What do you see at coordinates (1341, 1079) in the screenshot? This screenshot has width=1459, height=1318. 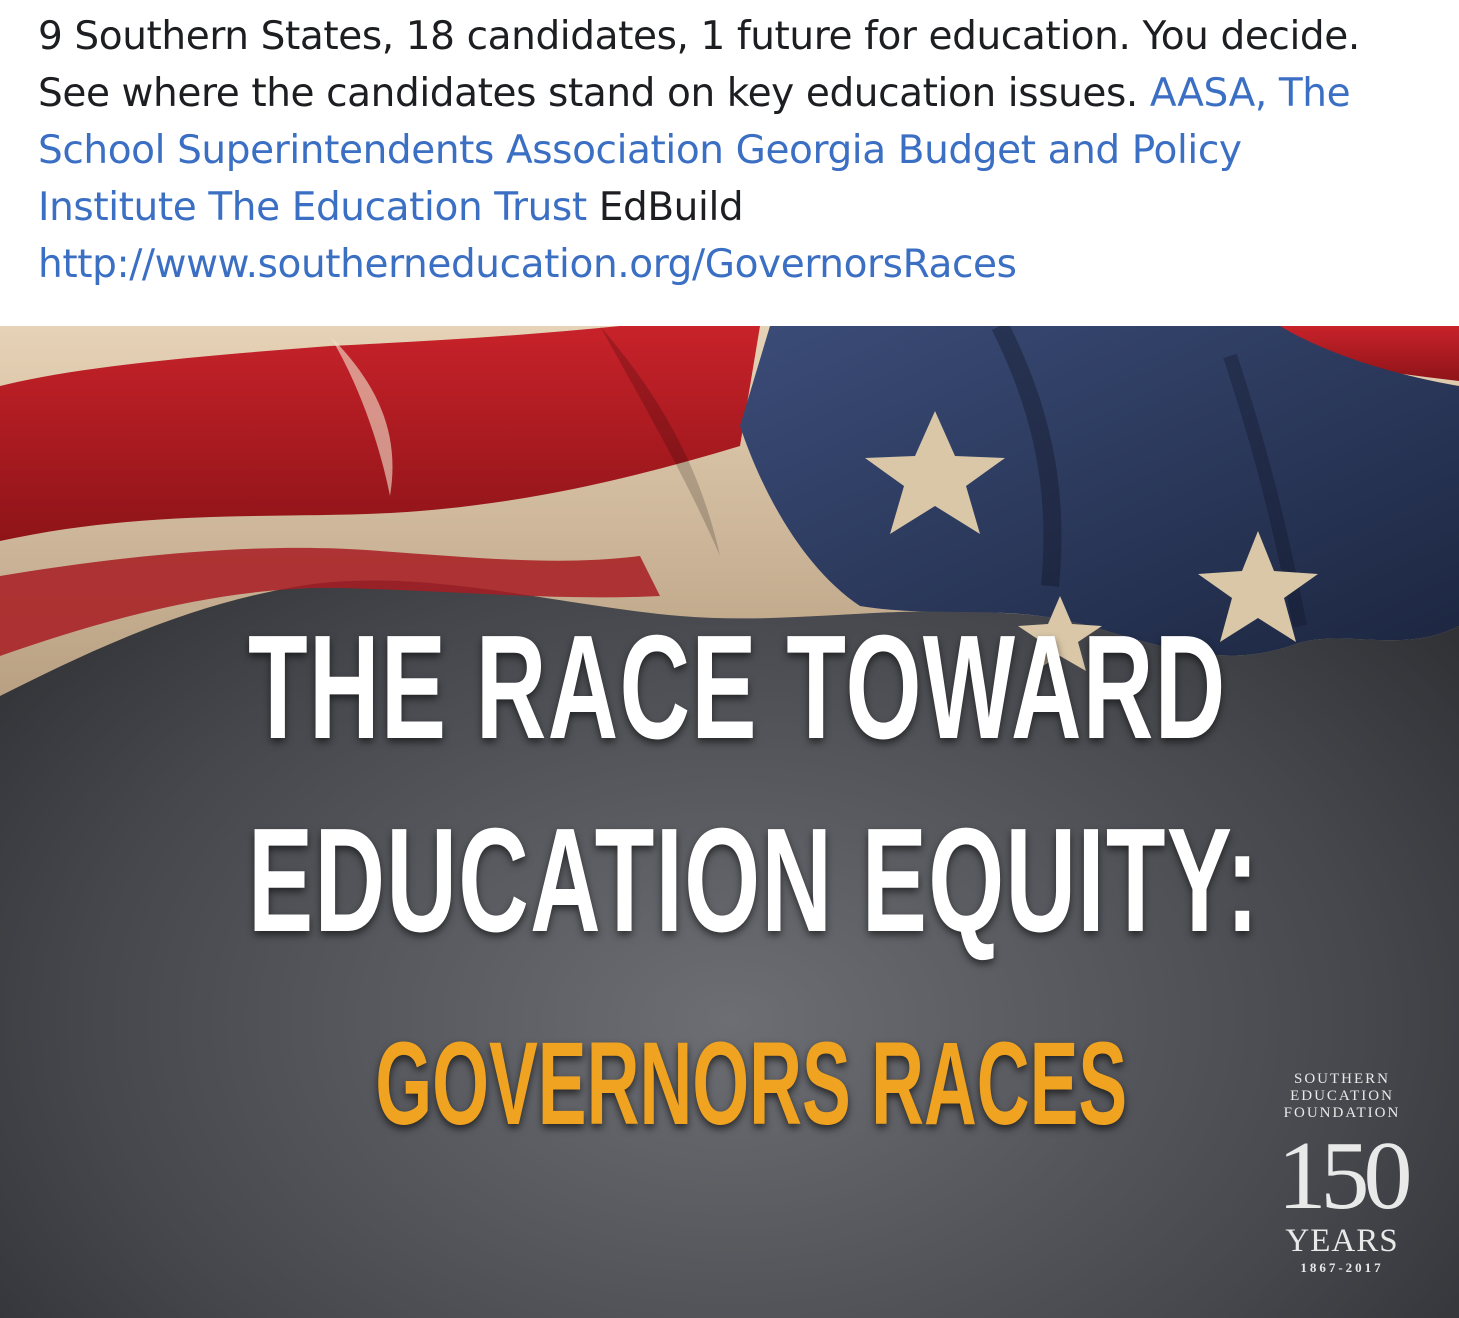 I see `logo-line-1: SOUTHERN` at bounding box center [1341, 1079].